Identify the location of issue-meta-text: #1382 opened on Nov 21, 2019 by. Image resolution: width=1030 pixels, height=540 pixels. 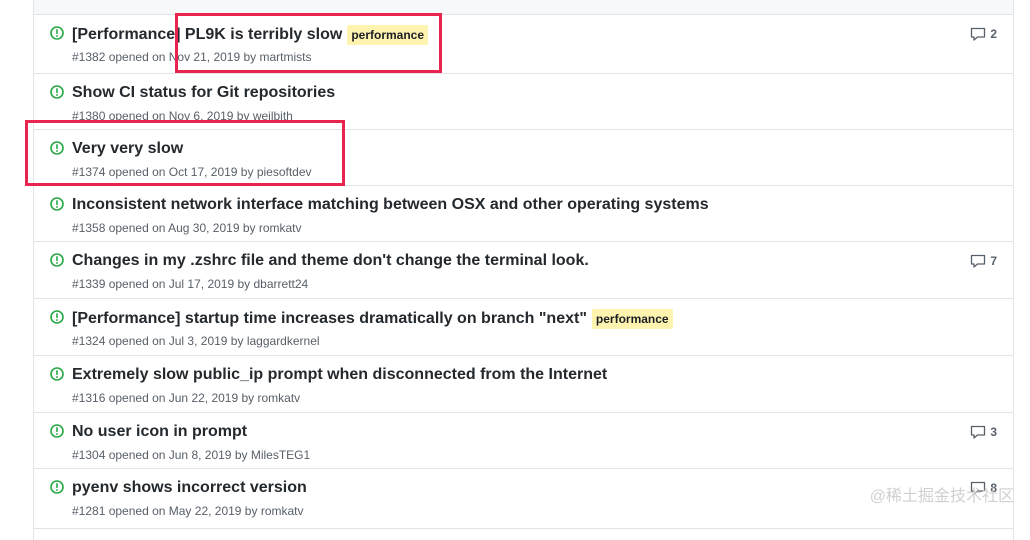
(166, 57).